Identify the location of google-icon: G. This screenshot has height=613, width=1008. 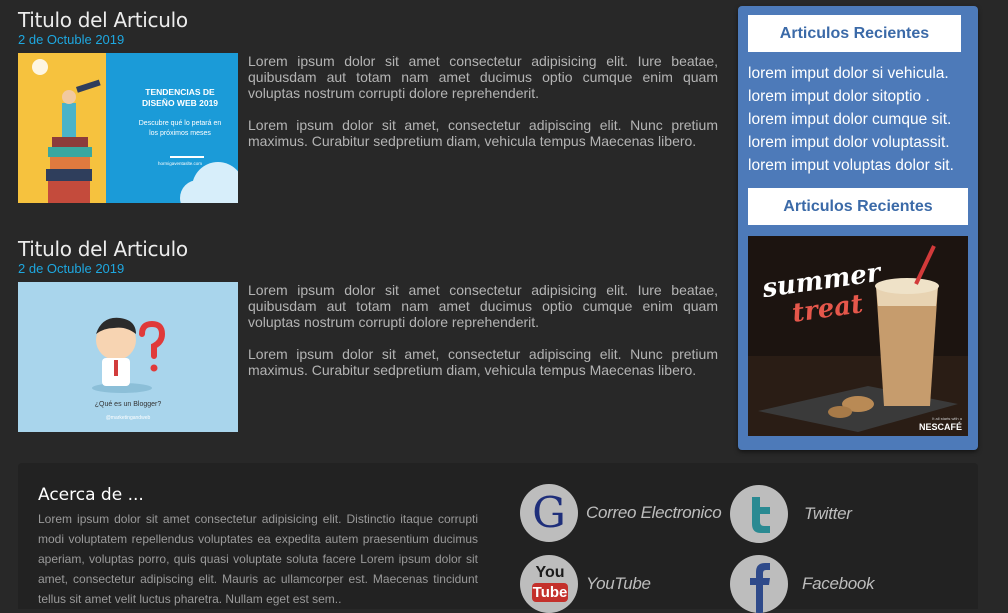
(549, 513).